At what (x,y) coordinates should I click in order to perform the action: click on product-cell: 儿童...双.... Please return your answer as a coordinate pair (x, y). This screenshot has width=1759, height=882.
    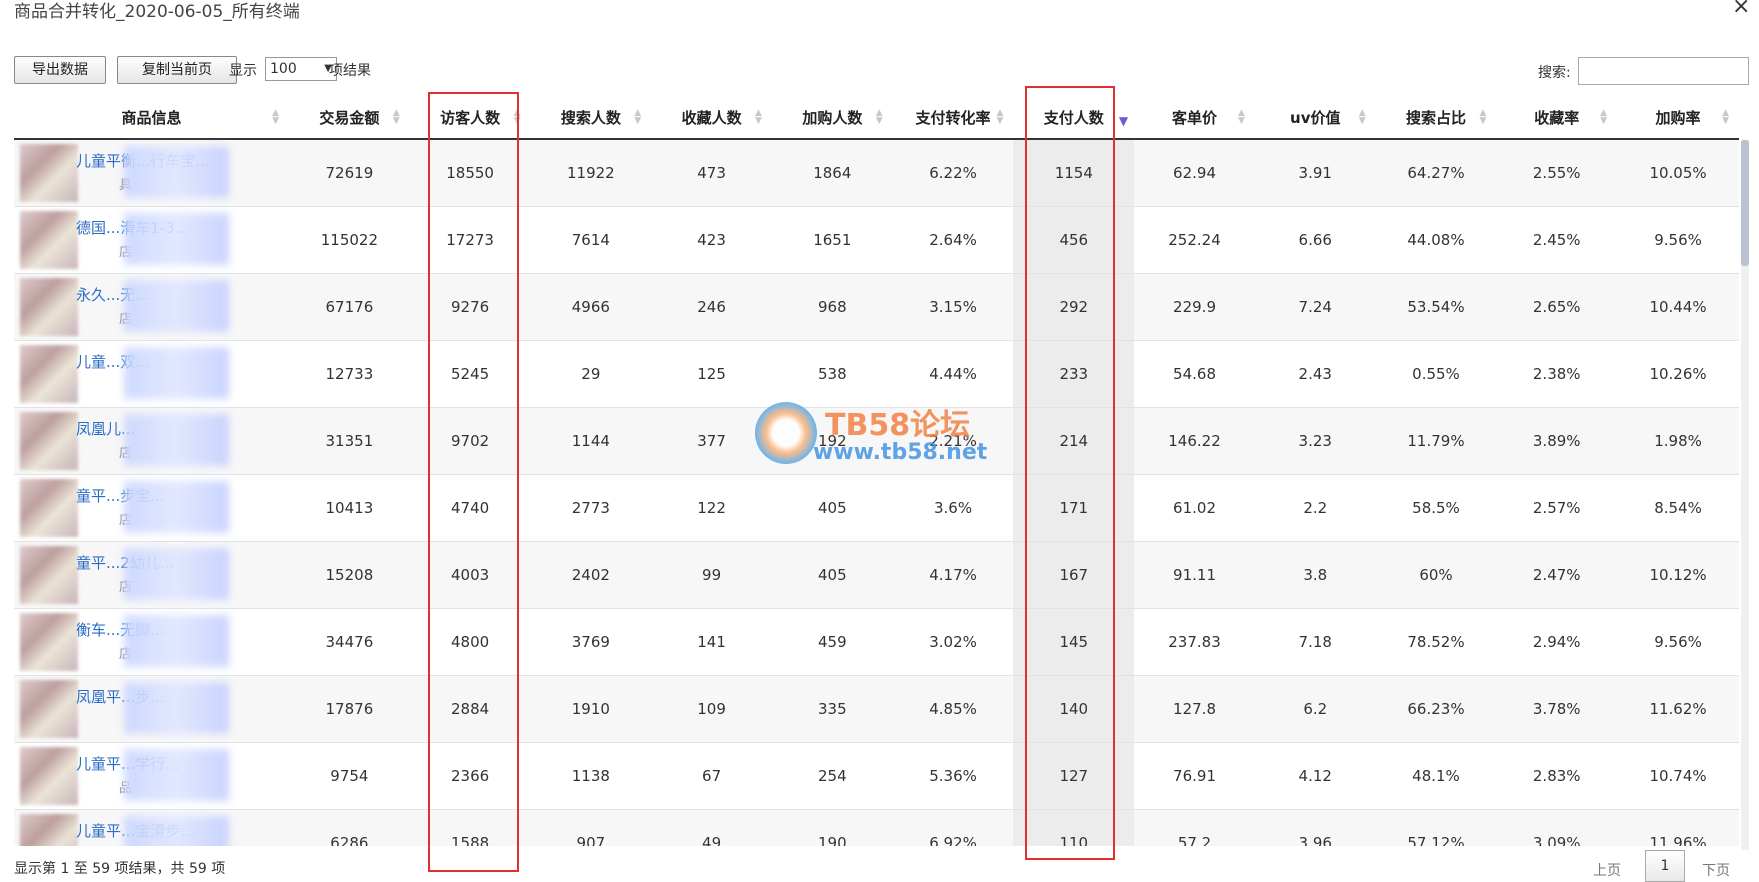
    Looking at the image, I should click on (152, 374).